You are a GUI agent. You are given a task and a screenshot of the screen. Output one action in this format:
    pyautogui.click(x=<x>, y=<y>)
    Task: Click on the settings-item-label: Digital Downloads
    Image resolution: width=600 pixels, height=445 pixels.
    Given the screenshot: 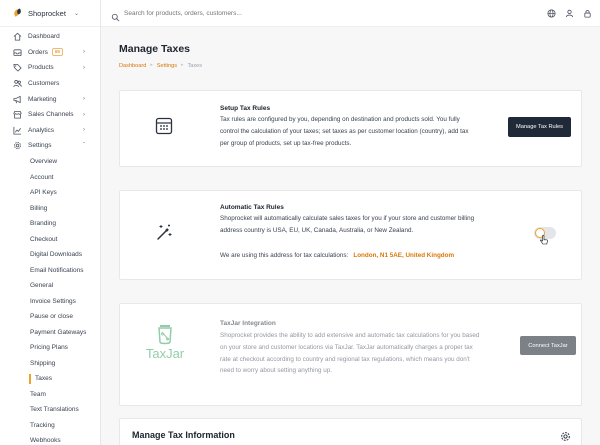 What is the action you would take?
    pyautogui.click(x=56, y=254)
    